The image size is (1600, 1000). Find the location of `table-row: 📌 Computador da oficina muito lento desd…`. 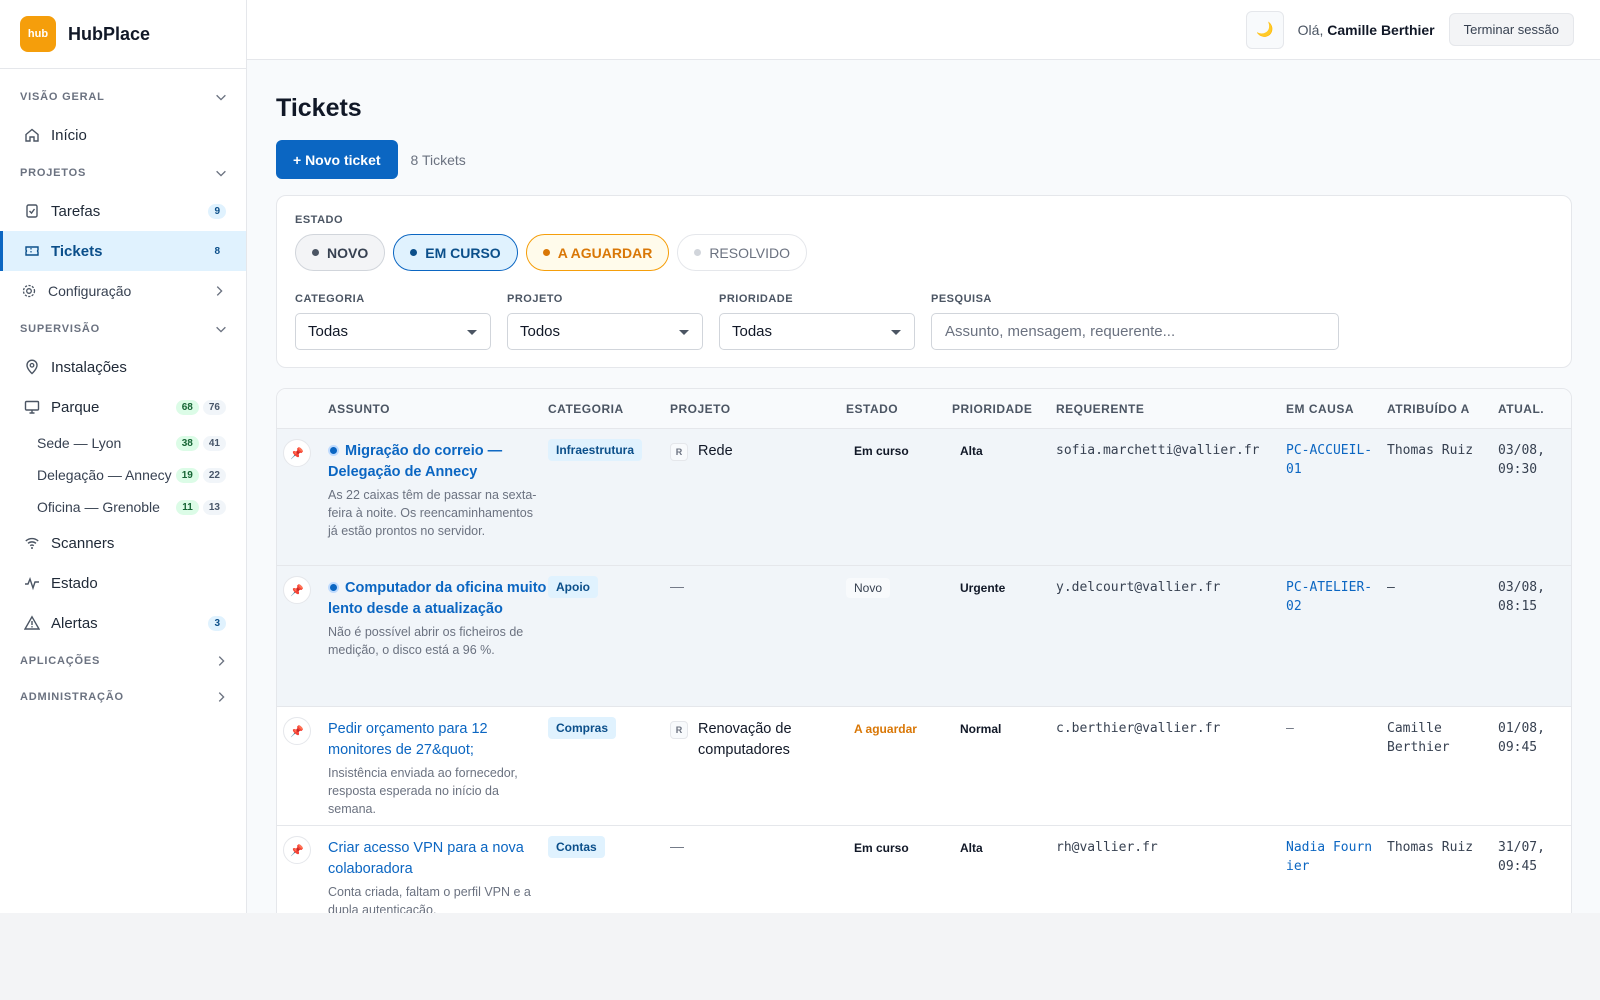

table-row: 📌 Computador da oficina muito lento desd… is located at coordinates (924, 636).